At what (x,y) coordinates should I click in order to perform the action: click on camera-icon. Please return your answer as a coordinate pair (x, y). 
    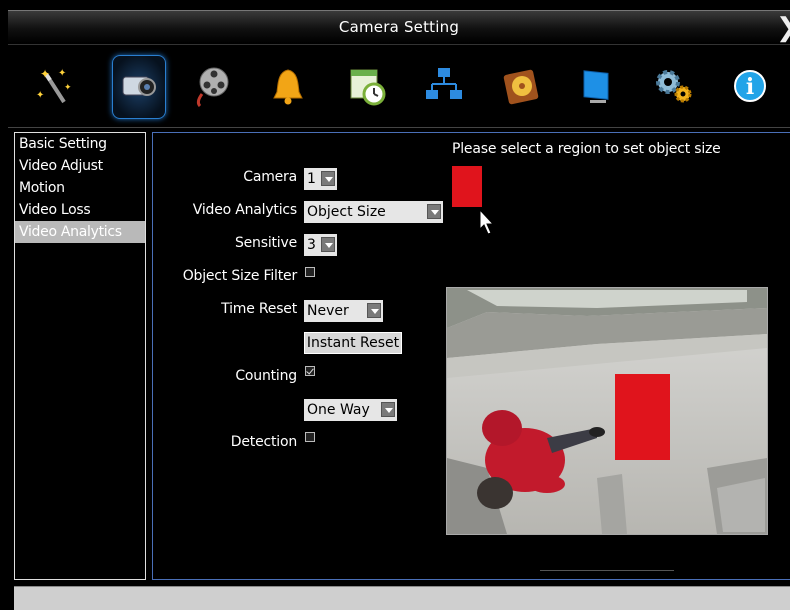
    Looking at the image, I should click on (139, 87).